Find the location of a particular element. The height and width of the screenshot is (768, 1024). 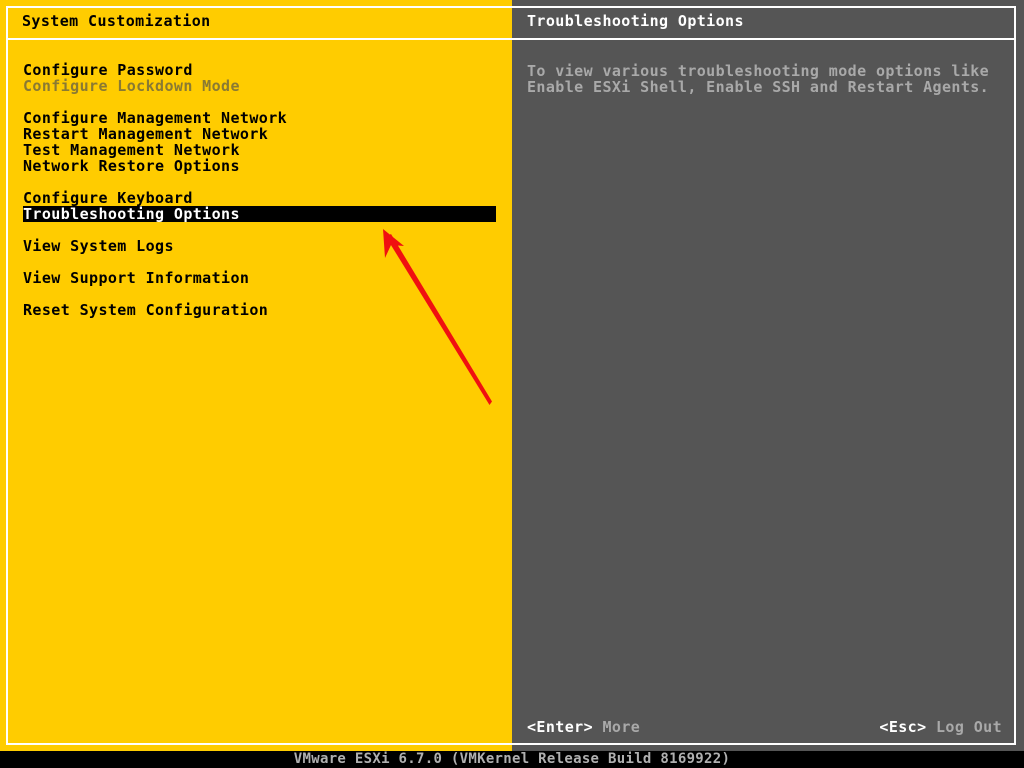

menu-item-configure-password: Configure Password is located at coordinates (256, 70).